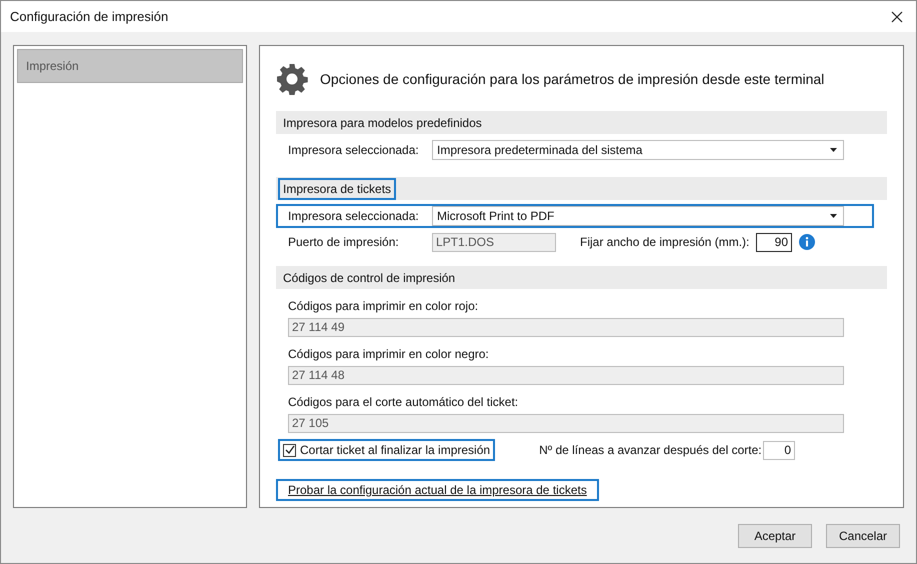 This screenshot has width=917, height=564. Describe the element at coordinates (651, 450) in the screenshot. I see `field-label: Nº de líneas a avanzar después del corte:` at that location.